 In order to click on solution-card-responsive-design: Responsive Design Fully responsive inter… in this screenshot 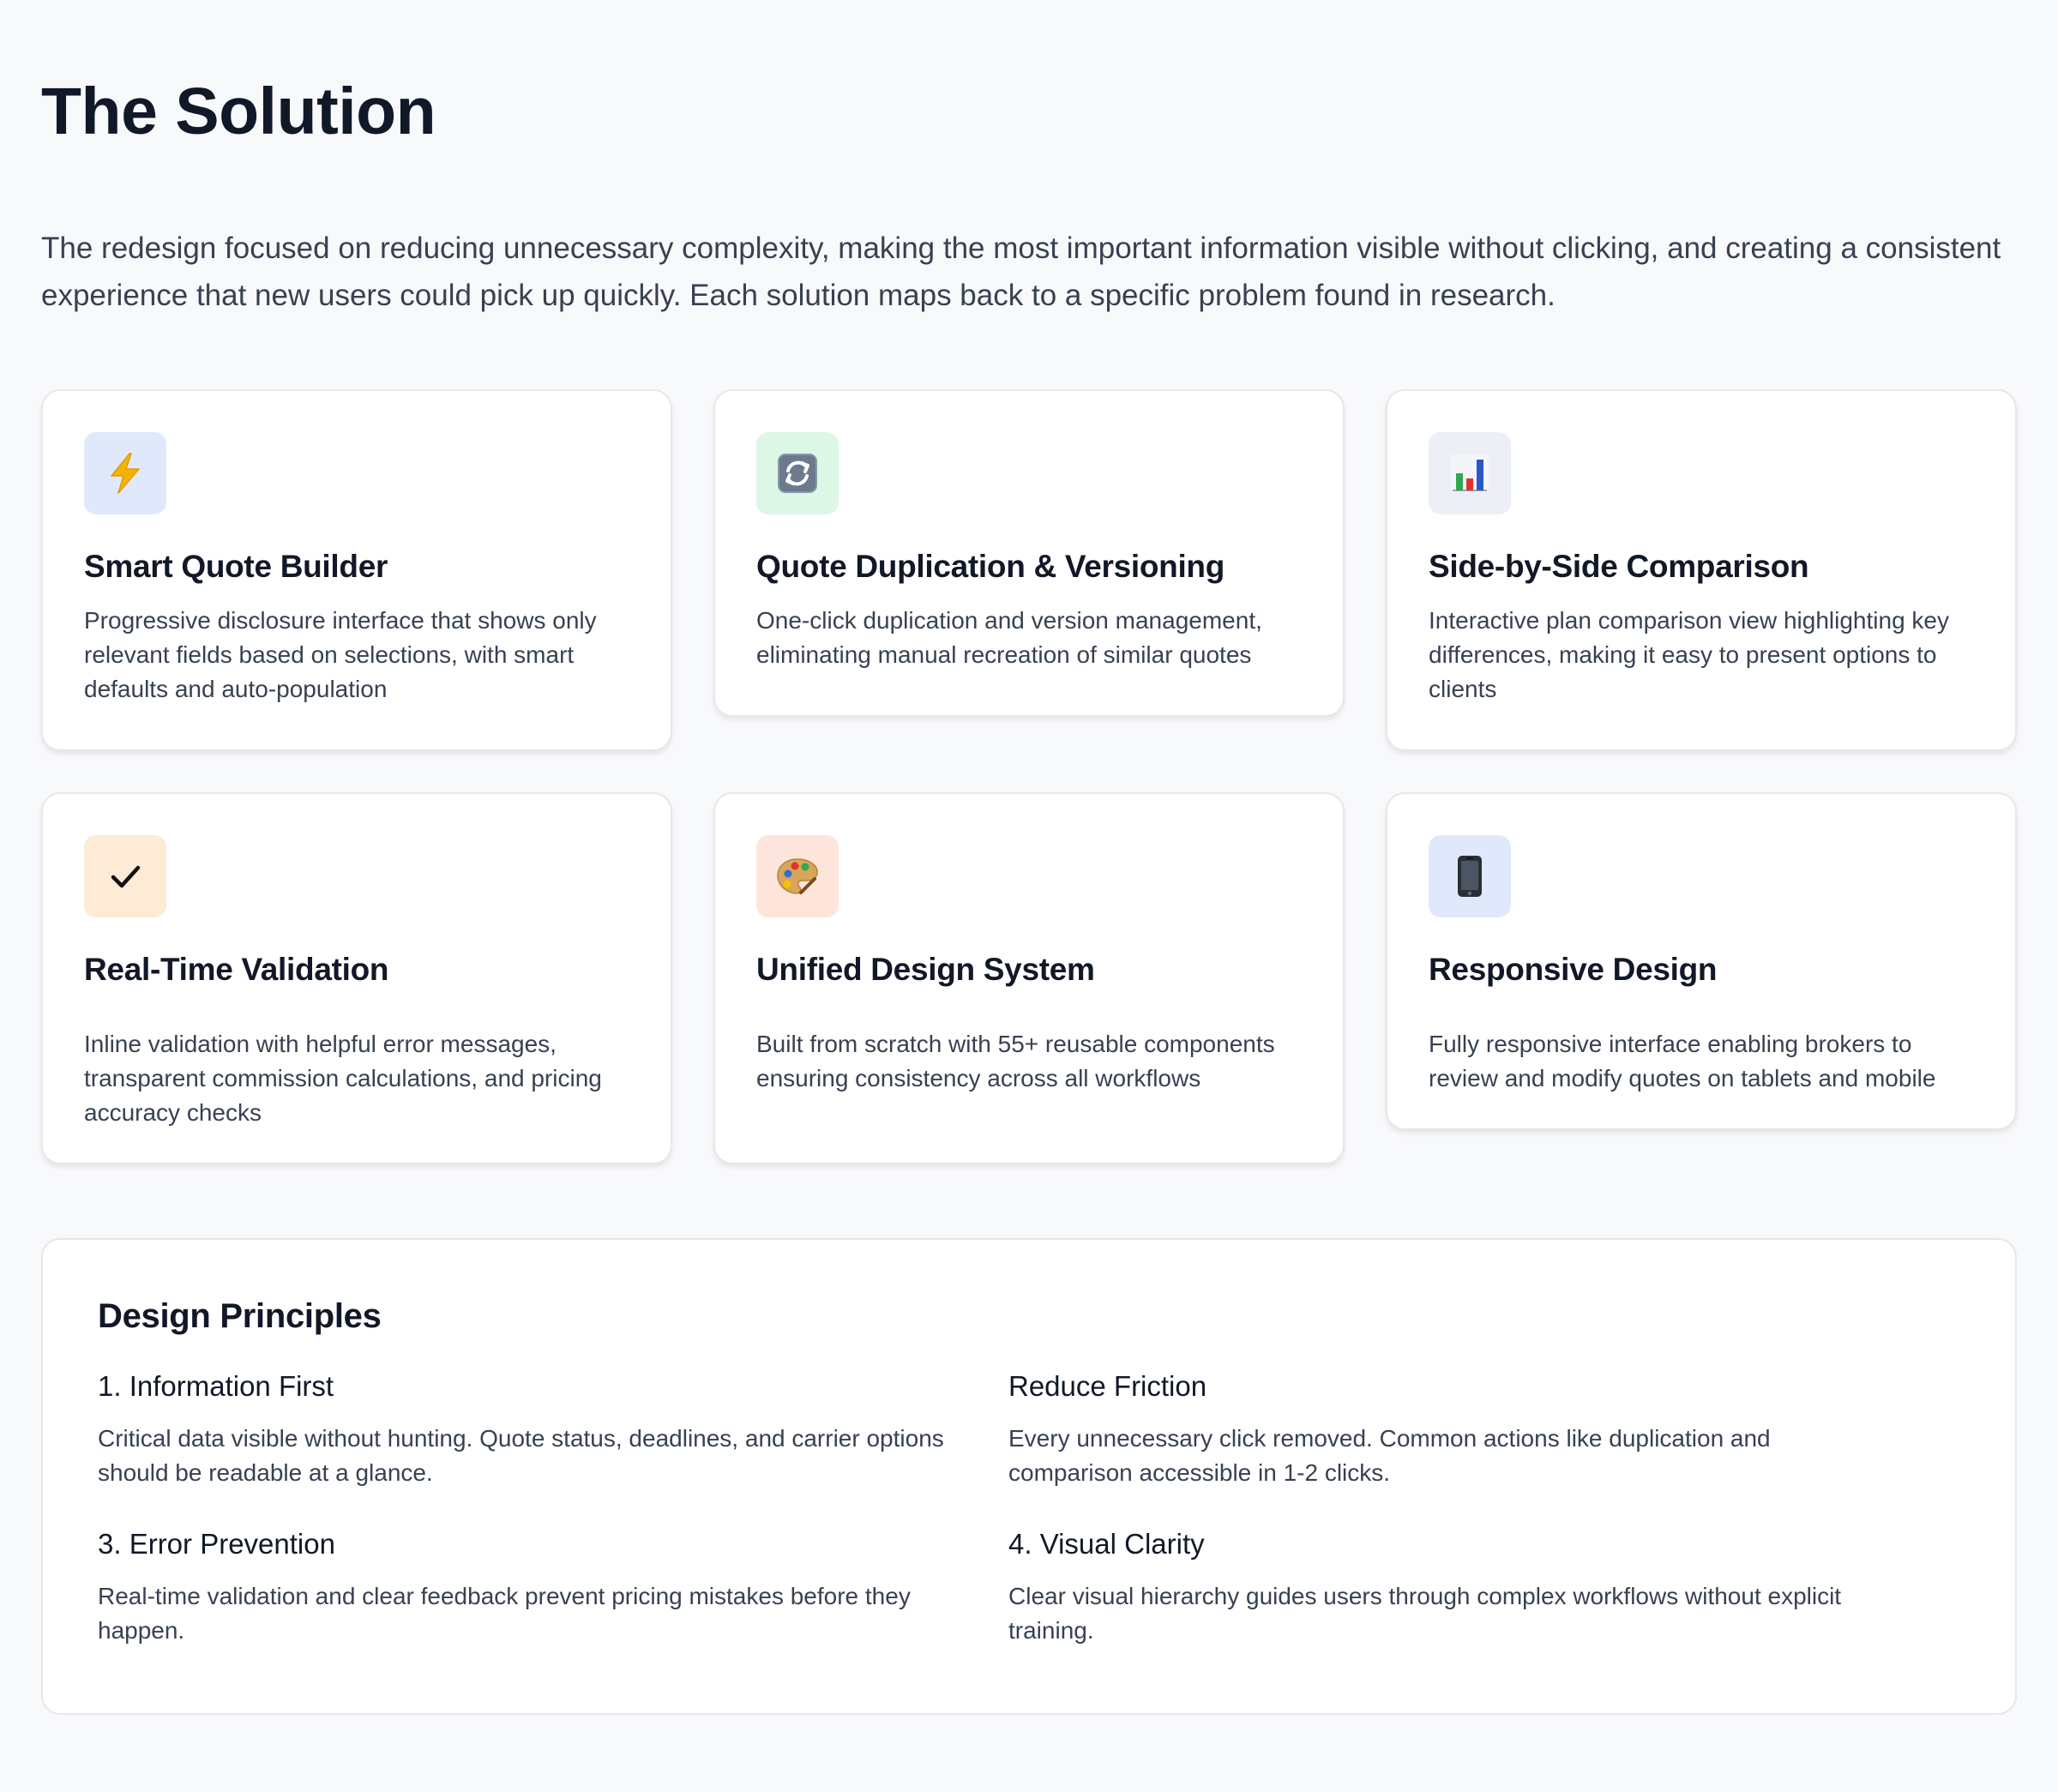, I will do `click(1702, 961)`.